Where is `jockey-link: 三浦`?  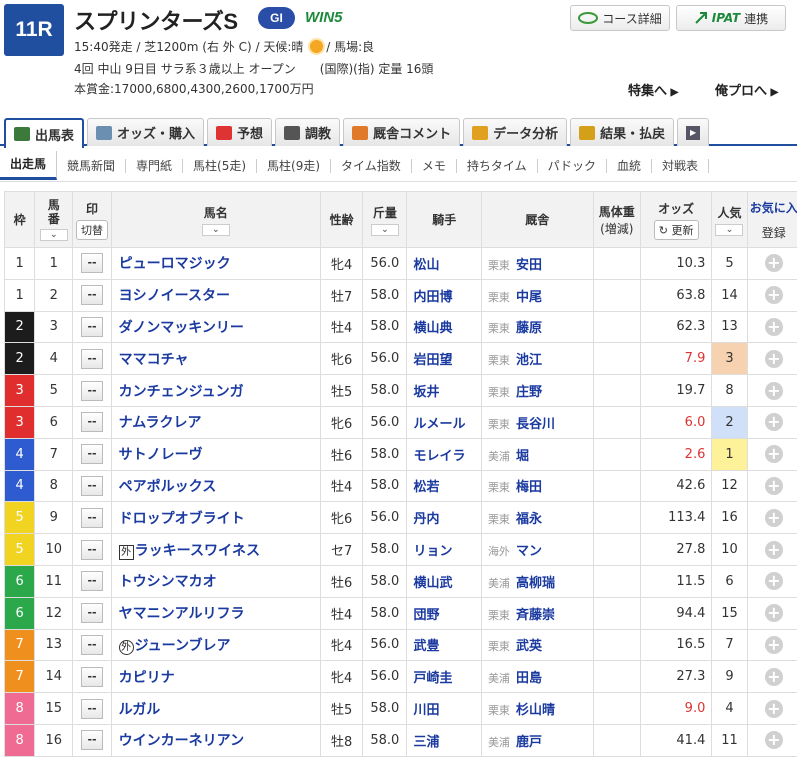
jockey-link: 三浦 is located at coordinates (444, 740).